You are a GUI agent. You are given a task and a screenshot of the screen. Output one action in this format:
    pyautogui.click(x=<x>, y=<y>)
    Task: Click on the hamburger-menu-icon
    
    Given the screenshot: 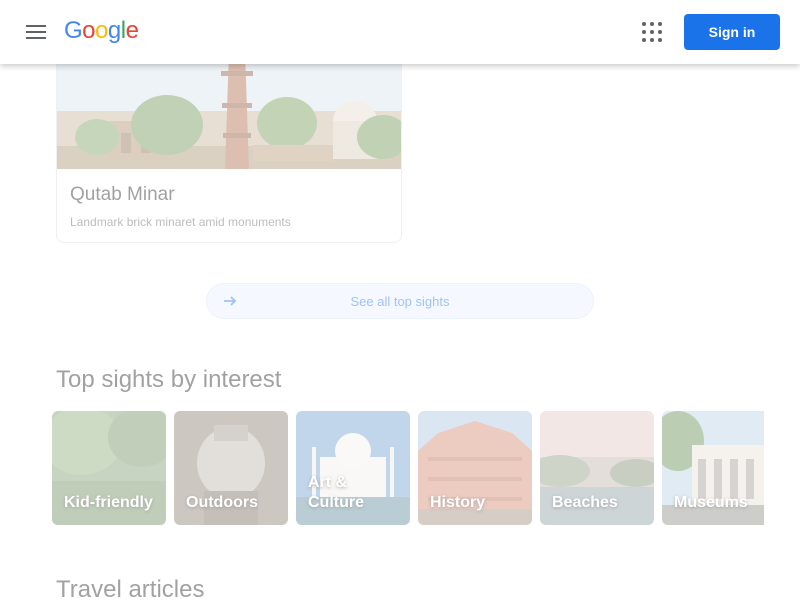 What is the action you would take?
    pyautogui.click(x=36, y=32)
    